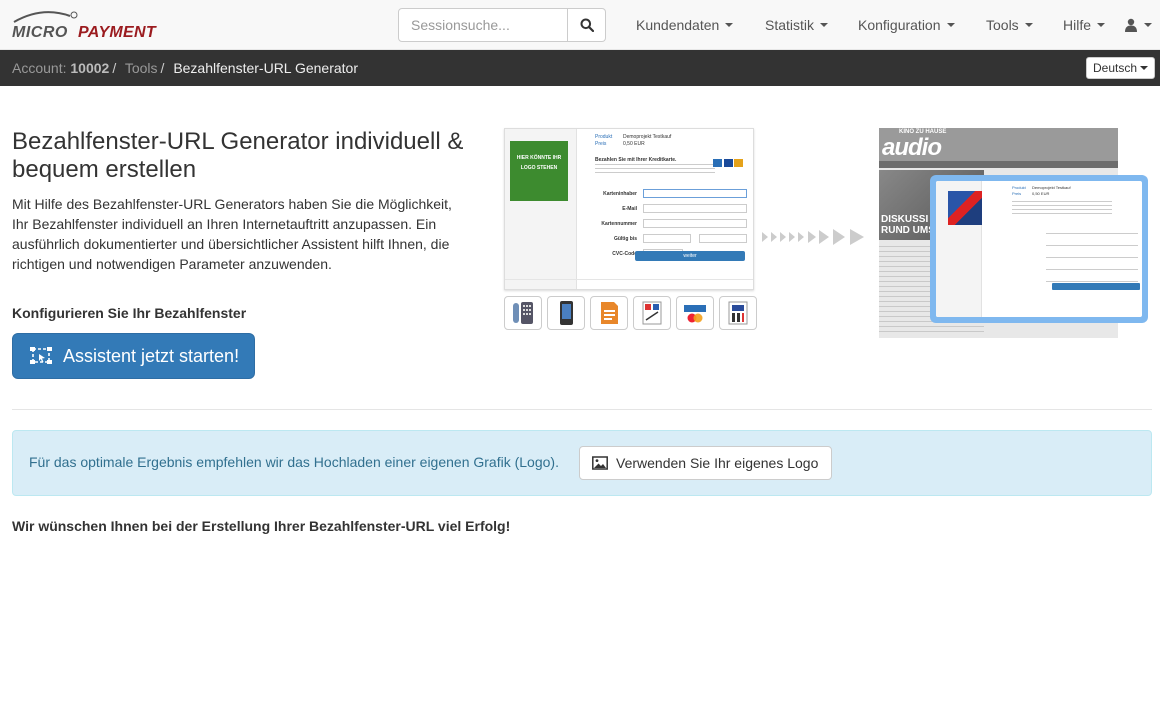 The width and height of the screenshot is (1160, 720). Describe the element at coordinates (630, 313) in the screenshot. I see `payment-methods` at that location.